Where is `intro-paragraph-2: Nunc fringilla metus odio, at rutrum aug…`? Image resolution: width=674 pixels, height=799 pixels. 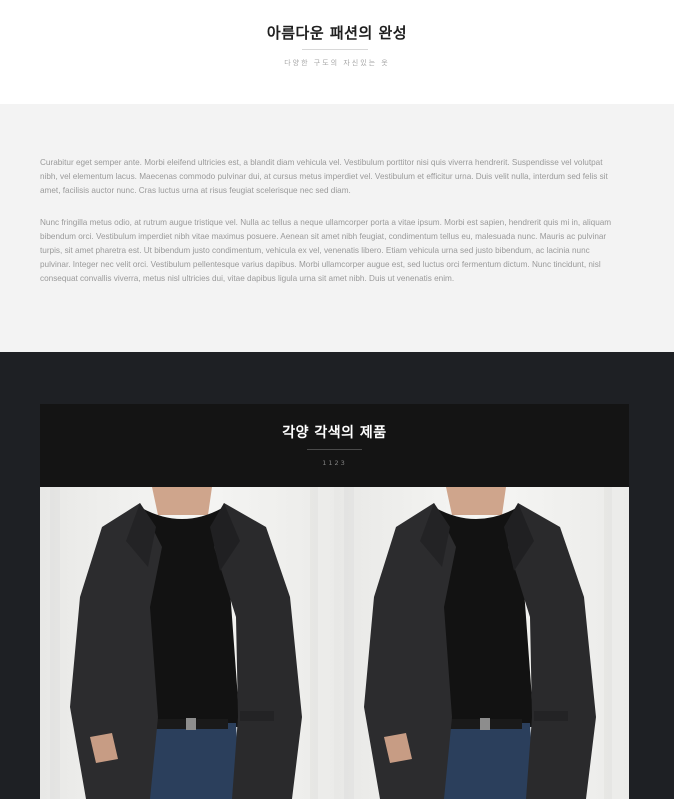
intro-paragraph-2: Nunc fringilla metus odio, at rutrum aug… is located at coordinates (326, 250).